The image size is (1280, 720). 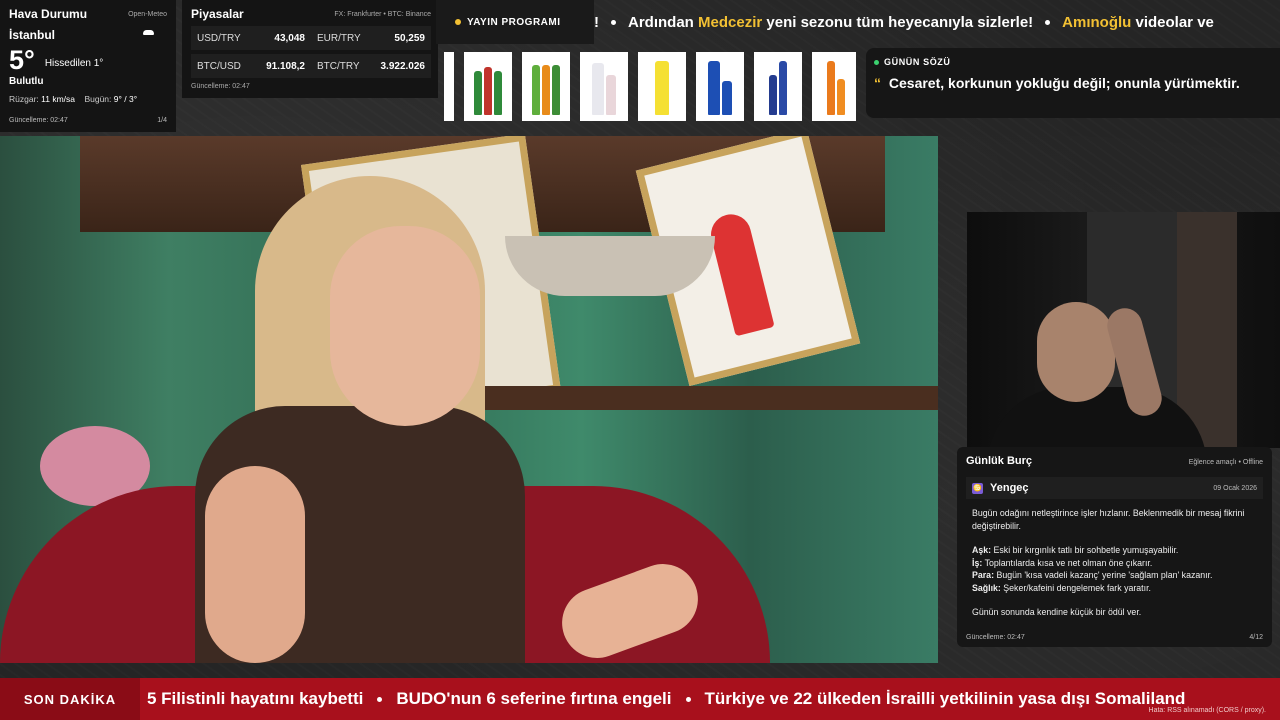 I want to click on today-label: Bugün:, so click(x=98, y=99).